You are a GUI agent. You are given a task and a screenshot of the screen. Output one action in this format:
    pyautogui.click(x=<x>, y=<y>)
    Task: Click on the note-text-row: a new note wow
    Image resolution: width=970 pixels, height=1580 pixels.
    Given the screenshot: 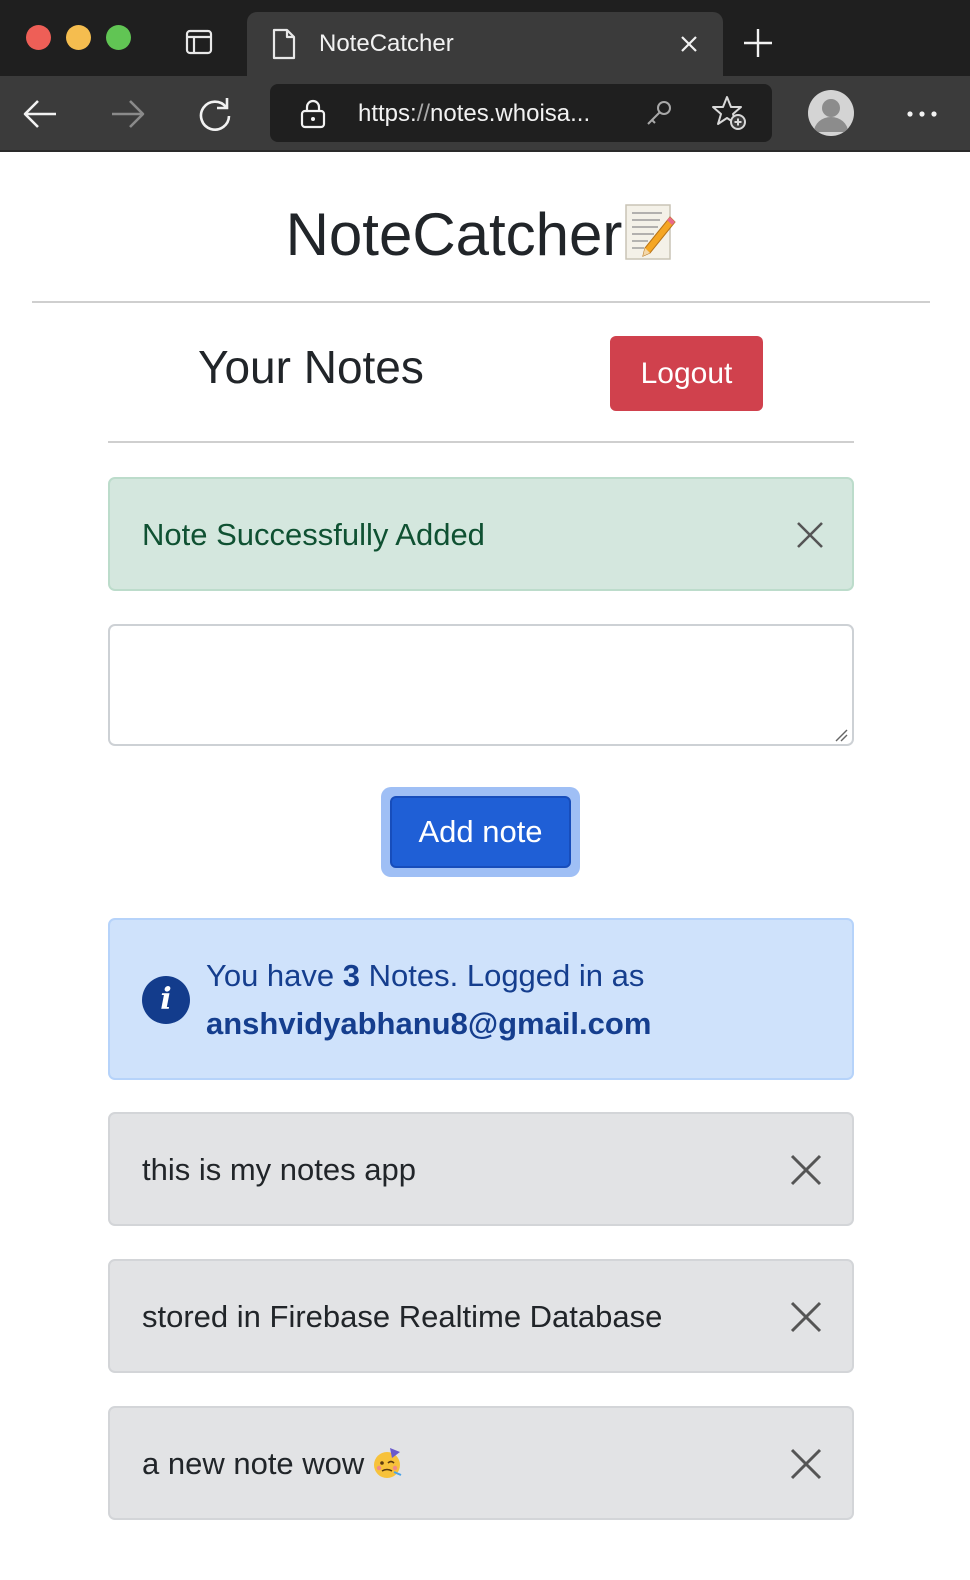 What is the action you would take?
    pyautogui.click(x=273, y=1464)
    